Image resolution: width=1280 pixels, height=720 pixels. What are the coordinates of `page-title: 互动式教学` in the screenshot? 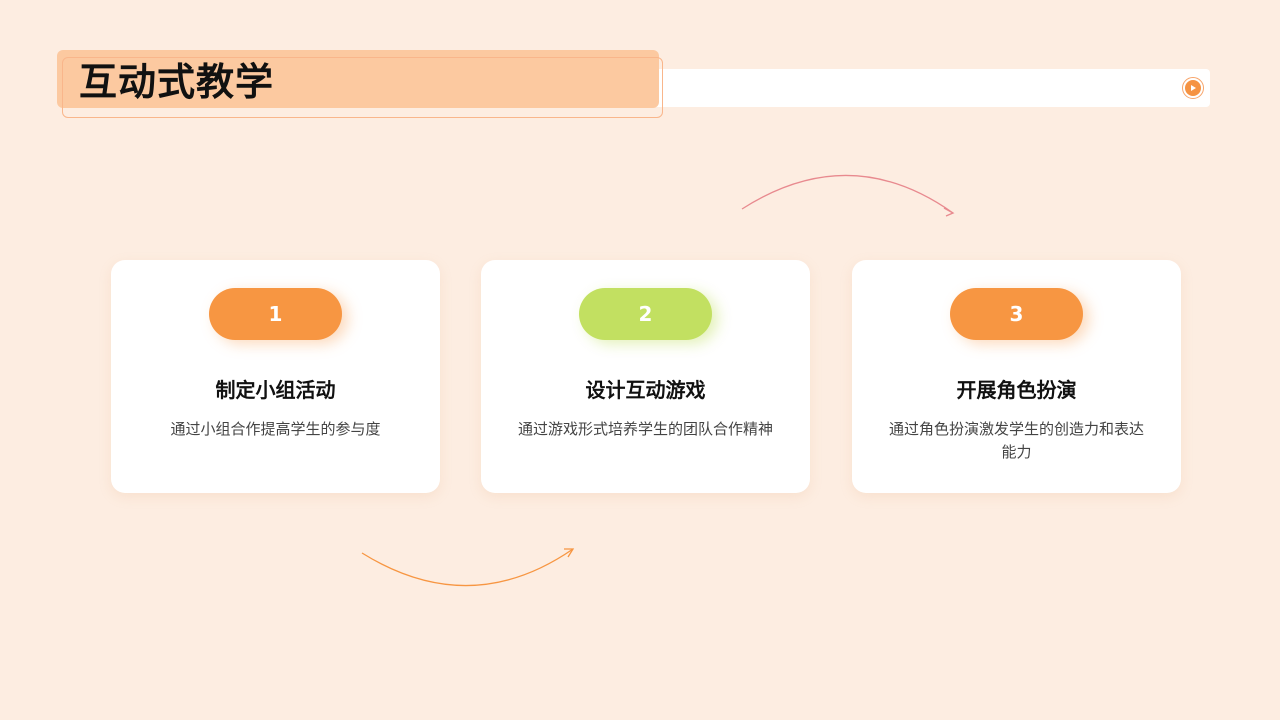 It's located at (177, 82).